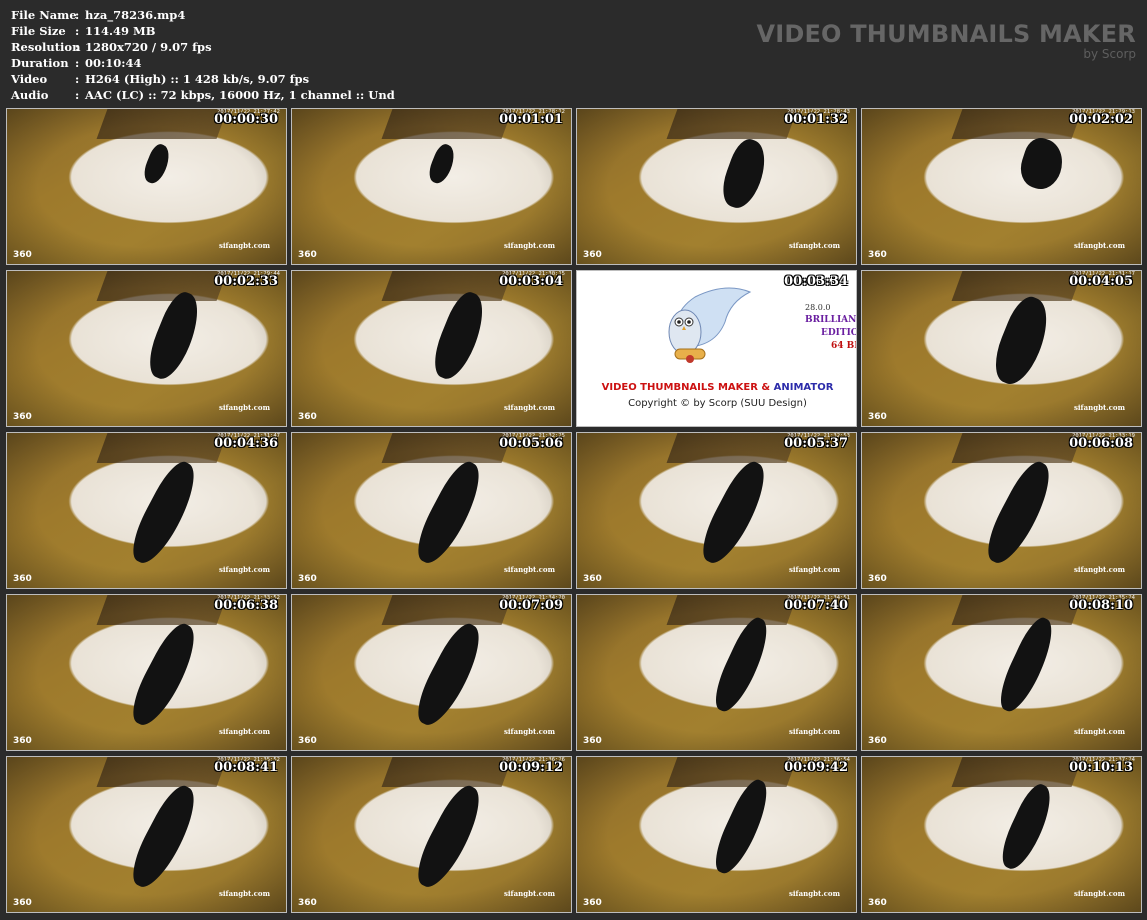  What do you see at coordinates (197, 79) in the screenshot?
I see `meta-value: H264 (High) :: 1 428 kb/s, 9.07 fps` at bounding box center [197, 79].